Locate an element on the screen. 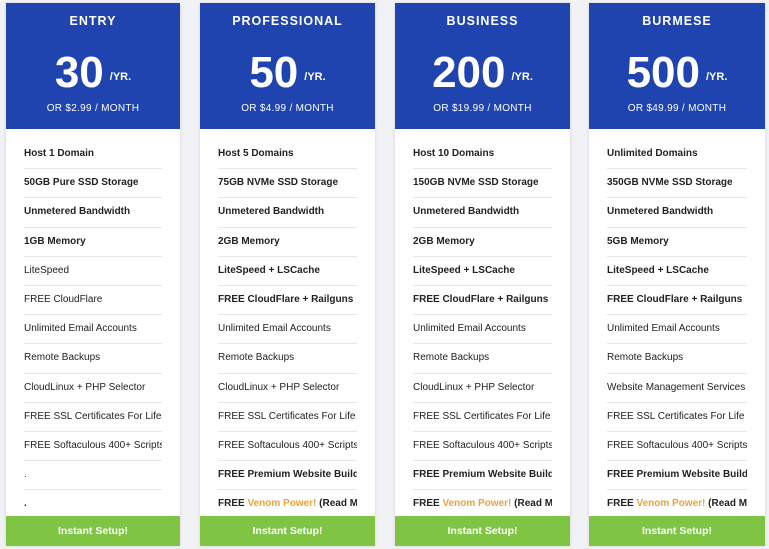 The width and height of the screenshot is (769, 549). feature-item: 5GB Memory is located at coordinates (677, 242).